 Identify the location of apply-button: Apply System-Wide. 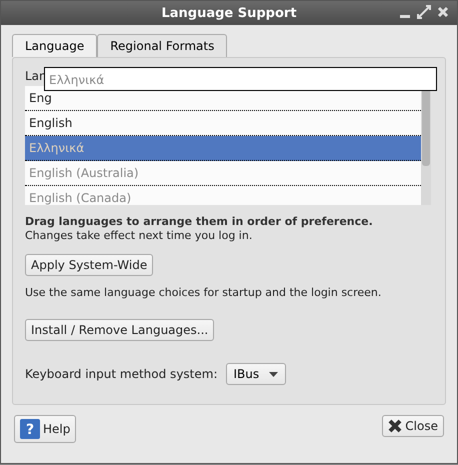
(89, 265).